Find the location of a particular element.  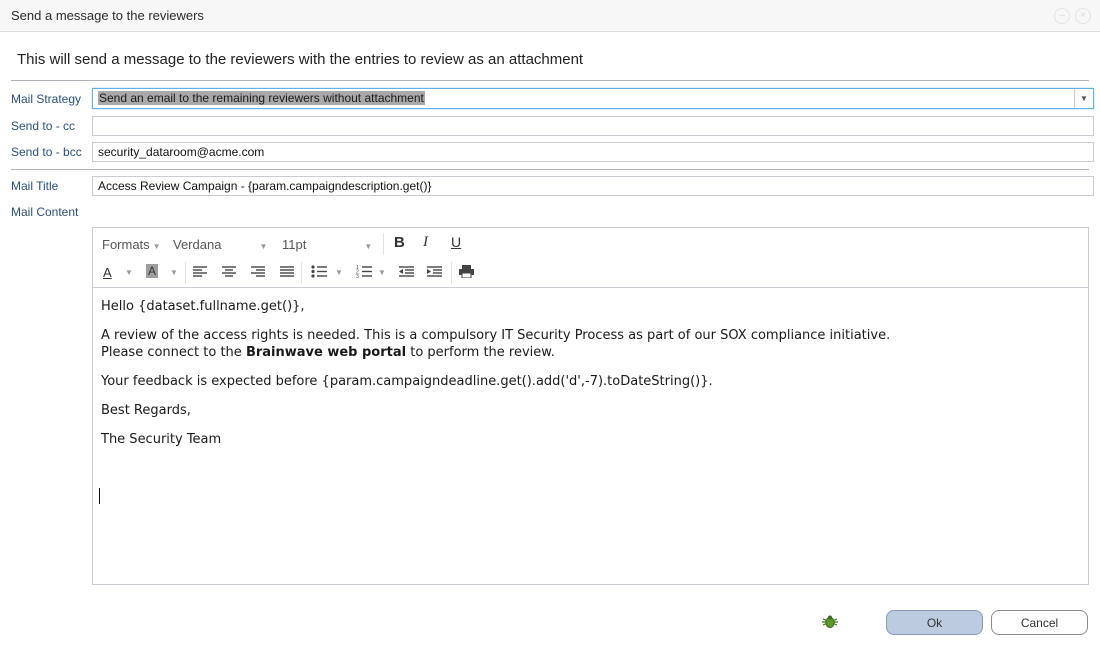

text-cursor is located at coordinates (99, 496).